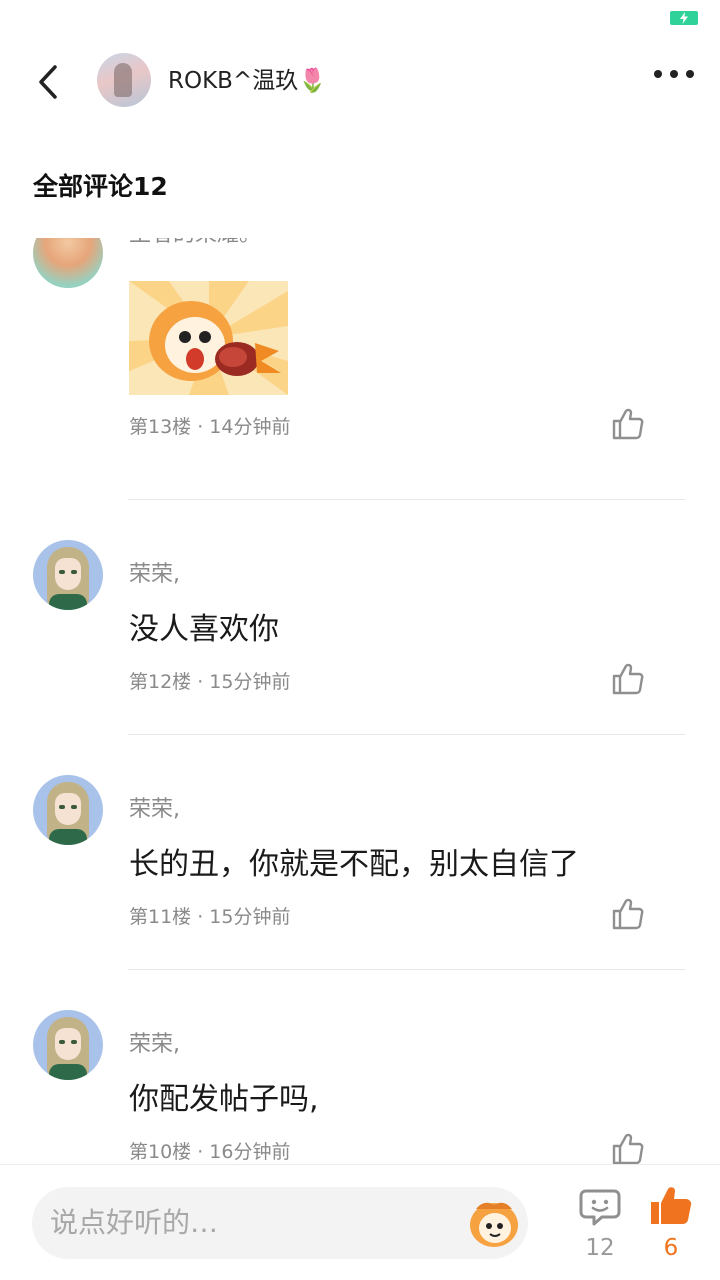 The width and height of the screenshot is (720, 1280). I want to click on author-avatar, so click(124, 80).